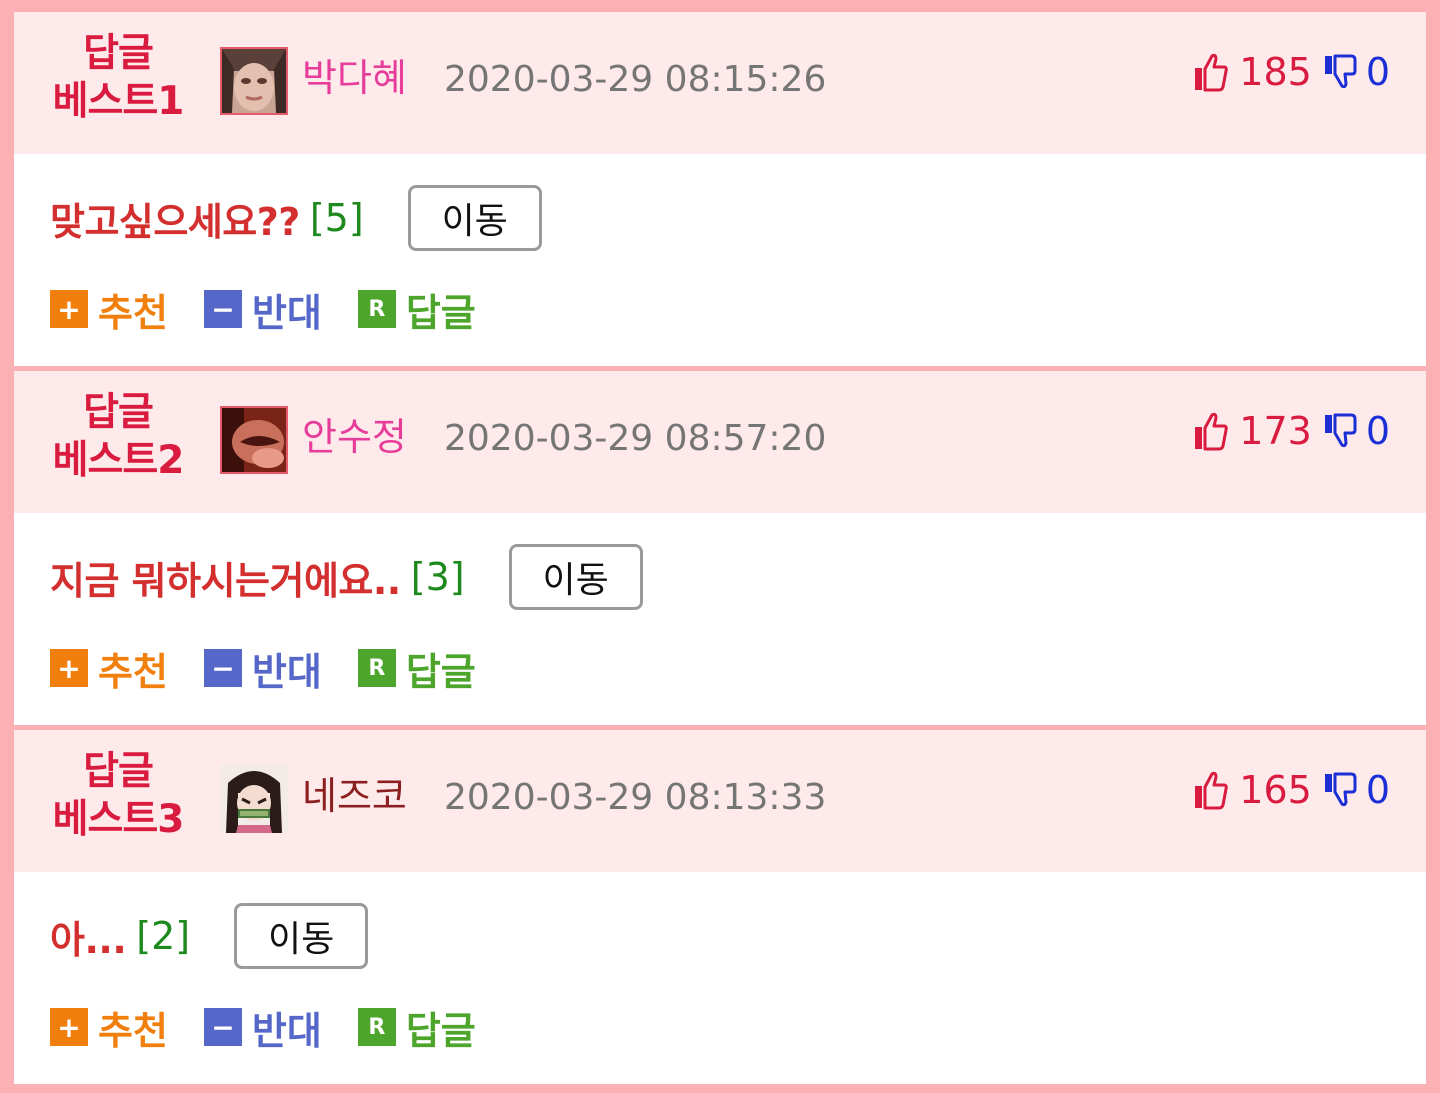 This screenshot has height=1093, width=1440. I want to click on reply-header: 답글 베스트2 안수정 2020-03-29 08:57:20 173 0, so click(720, 442).